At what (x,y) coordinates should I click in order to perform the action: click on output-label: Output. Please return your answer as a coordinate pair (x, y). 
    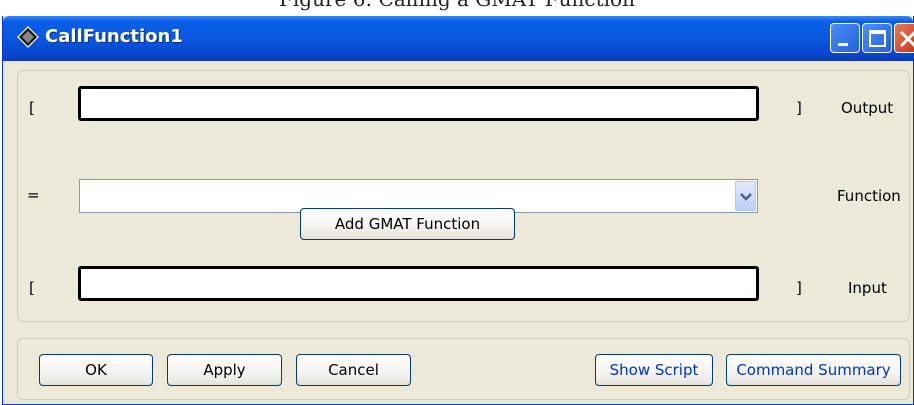
    Looking at the image, I should click on (867, 108).